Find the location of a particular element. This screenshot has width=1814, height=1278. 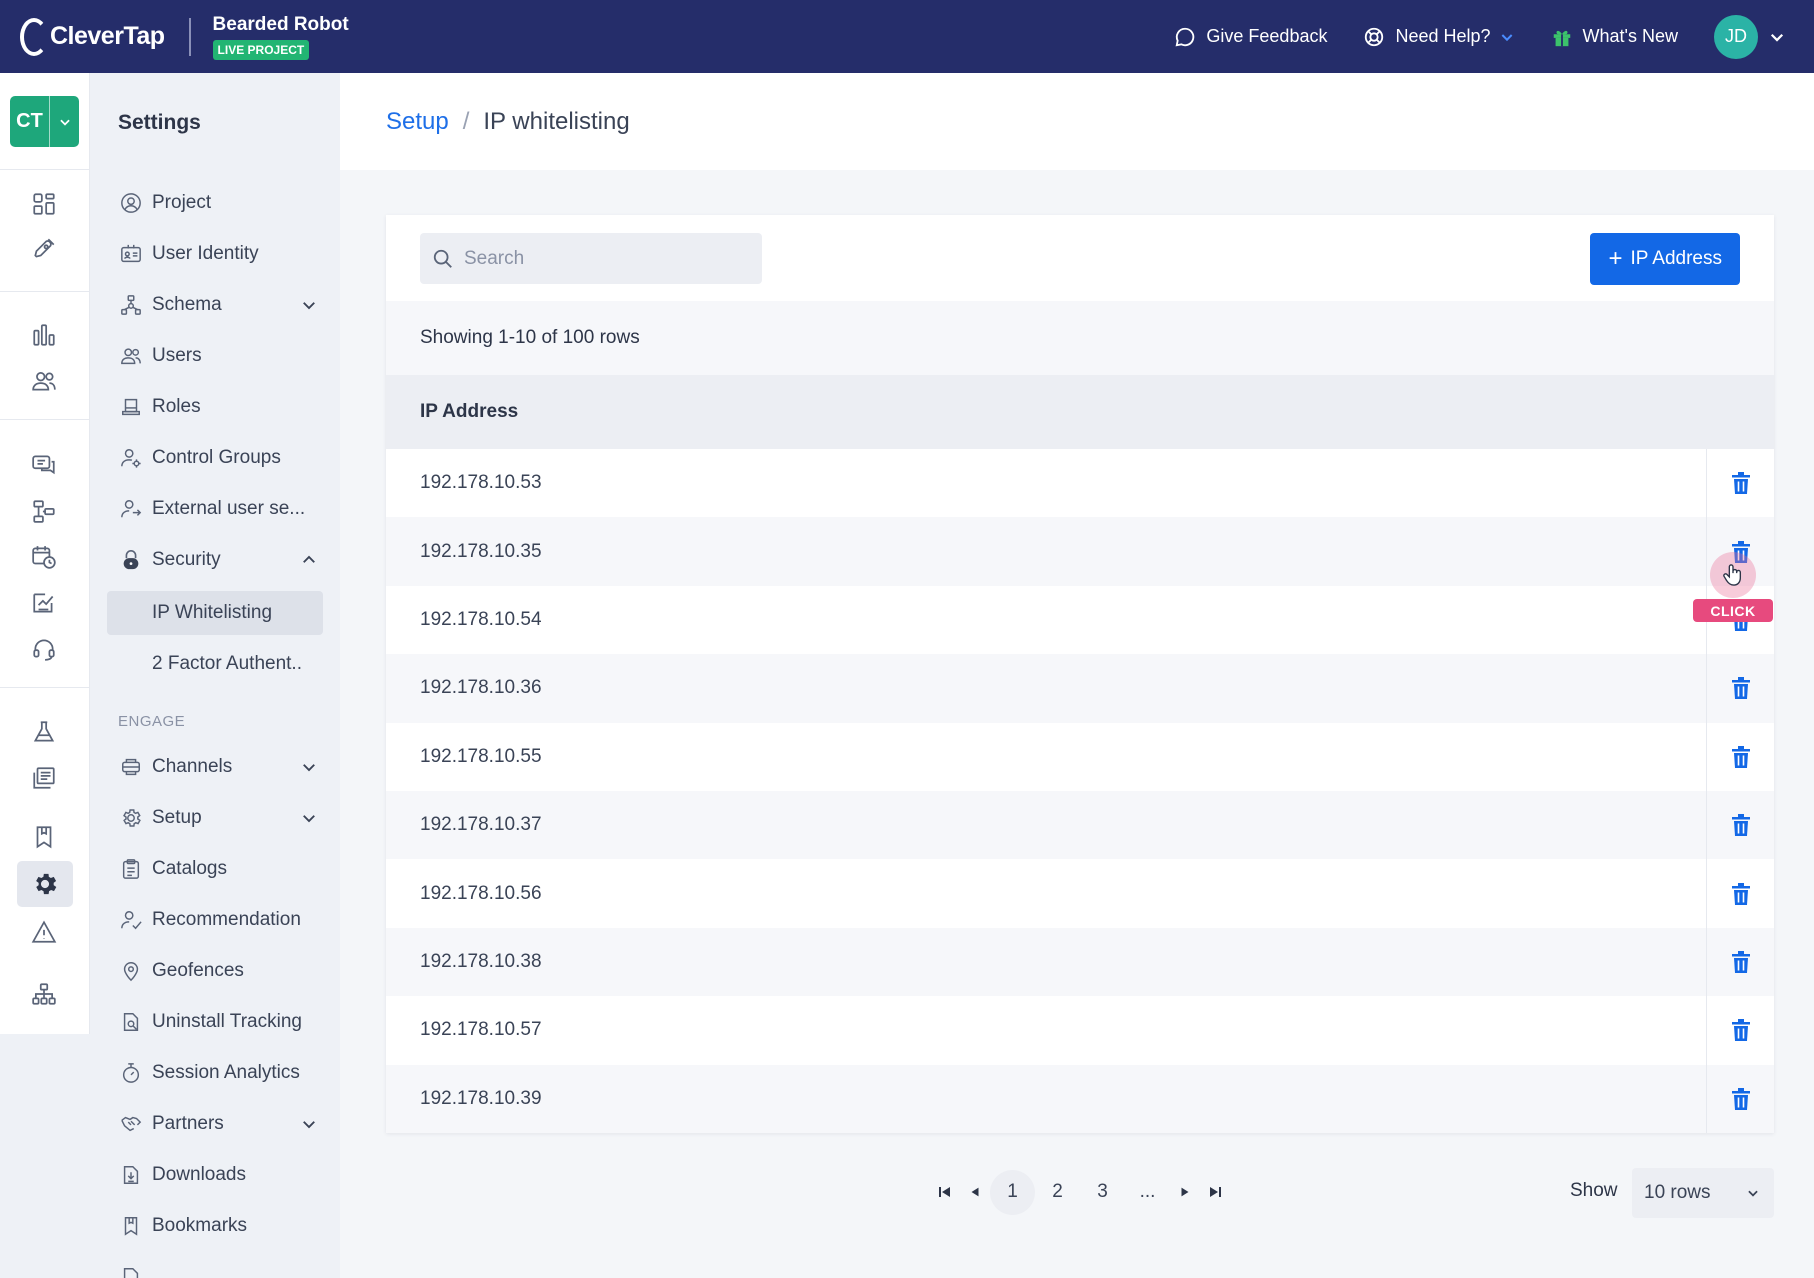

dashboard-icon is located at coordinates (44, 204).